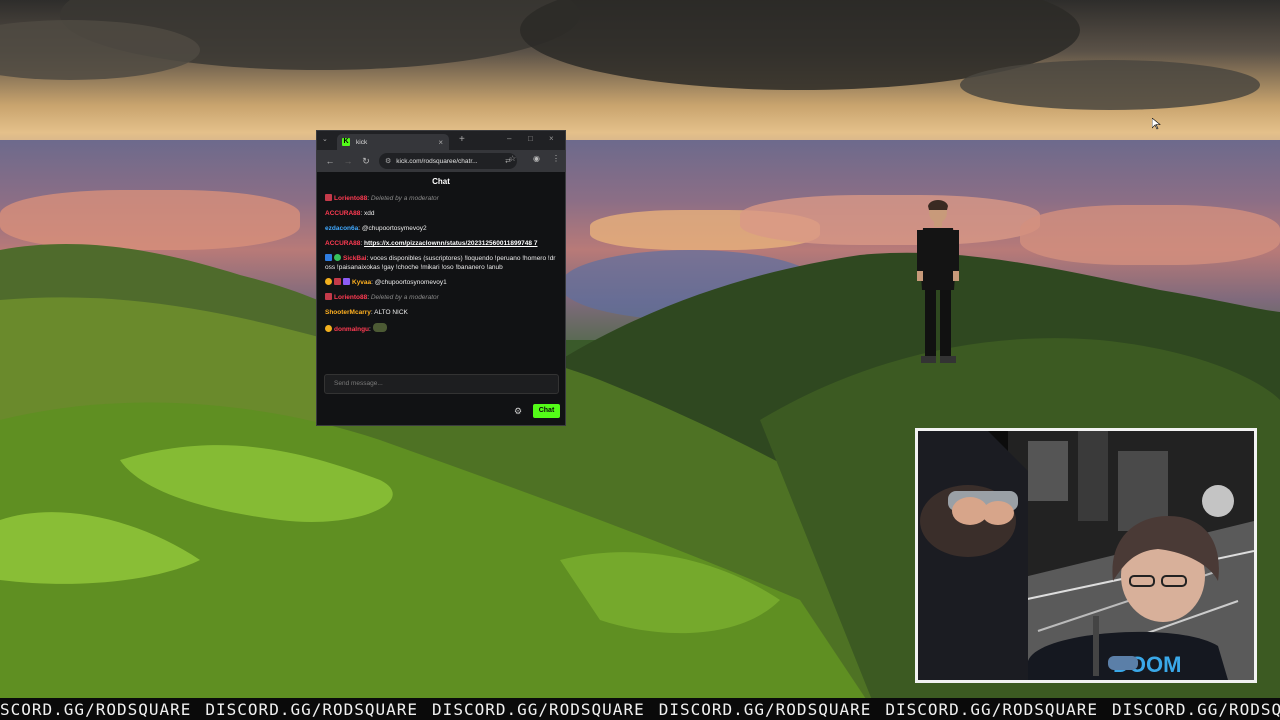 The height and width of the screenshot is (720, 1280). I want to click on back-icon: ←, so click(330, 161).